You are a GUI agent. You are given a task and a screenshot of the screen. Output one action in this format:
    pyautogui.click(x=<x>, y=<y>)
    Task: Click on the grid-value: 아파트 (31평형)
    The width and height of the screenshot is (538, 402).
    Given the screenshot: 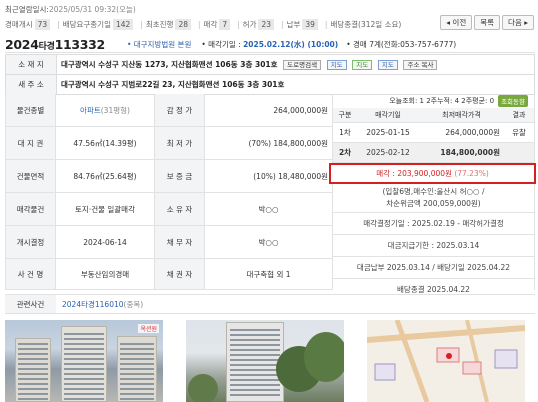 What is the action you would take?
    pyautogui.click(x=105, y=110)
    